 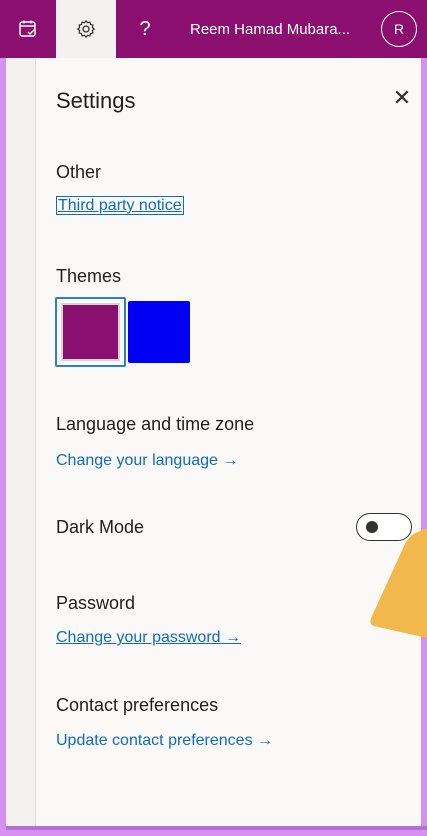 I want to click on gear-icon, so click(x=86, y=29).